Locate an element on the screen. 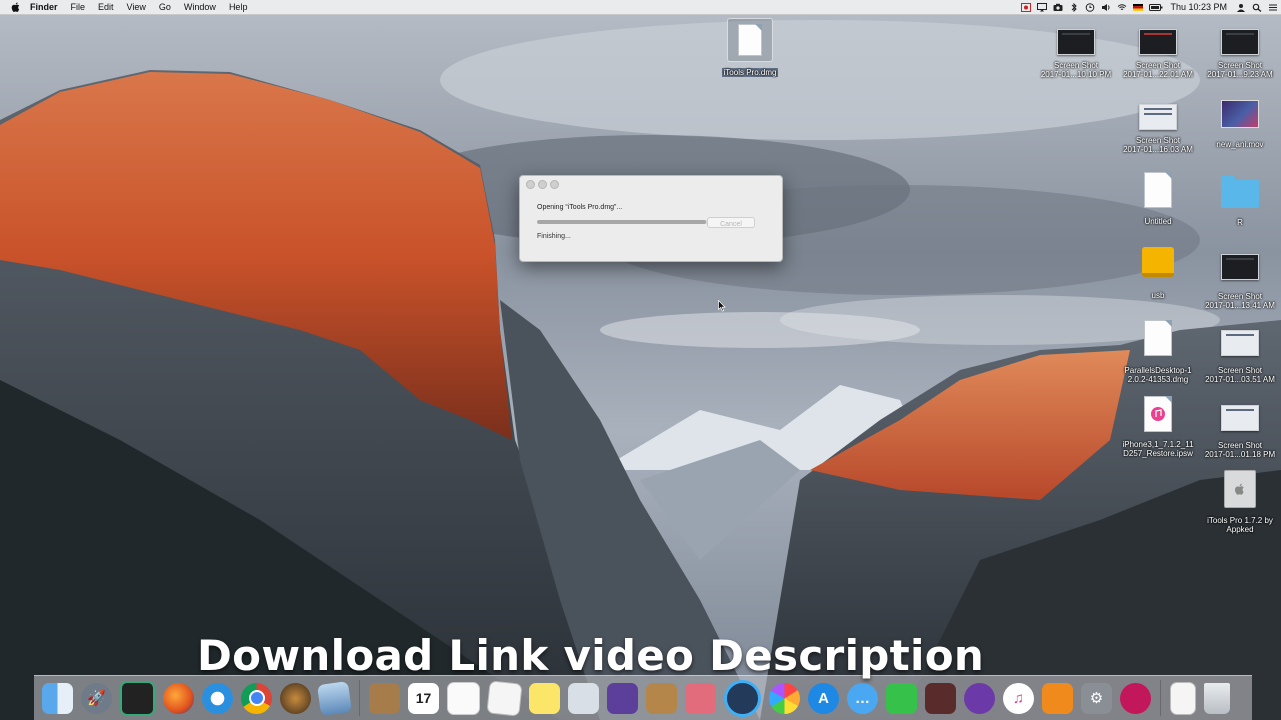 This screenshot has width=1281, height=720. itunes-icon: ♫ is located at coordinates (1018, 698).